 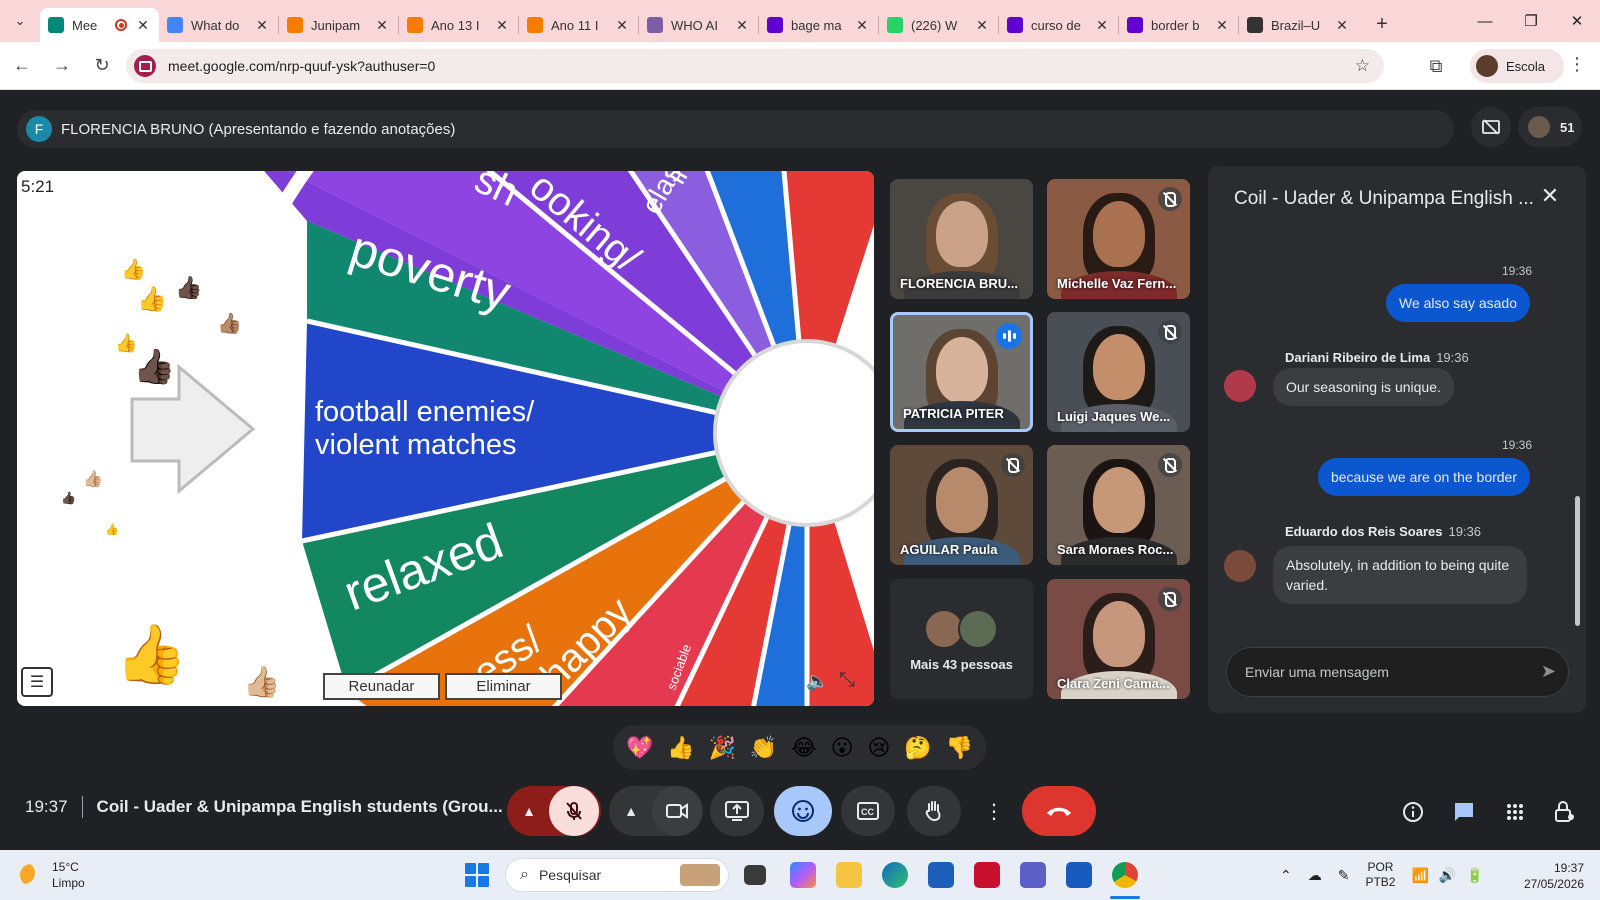 What do you see at coordinates (1298, 25) in the screenshot?
I see `browser-tab: Brazil–U ✕` at bounding box center [1298, 25].